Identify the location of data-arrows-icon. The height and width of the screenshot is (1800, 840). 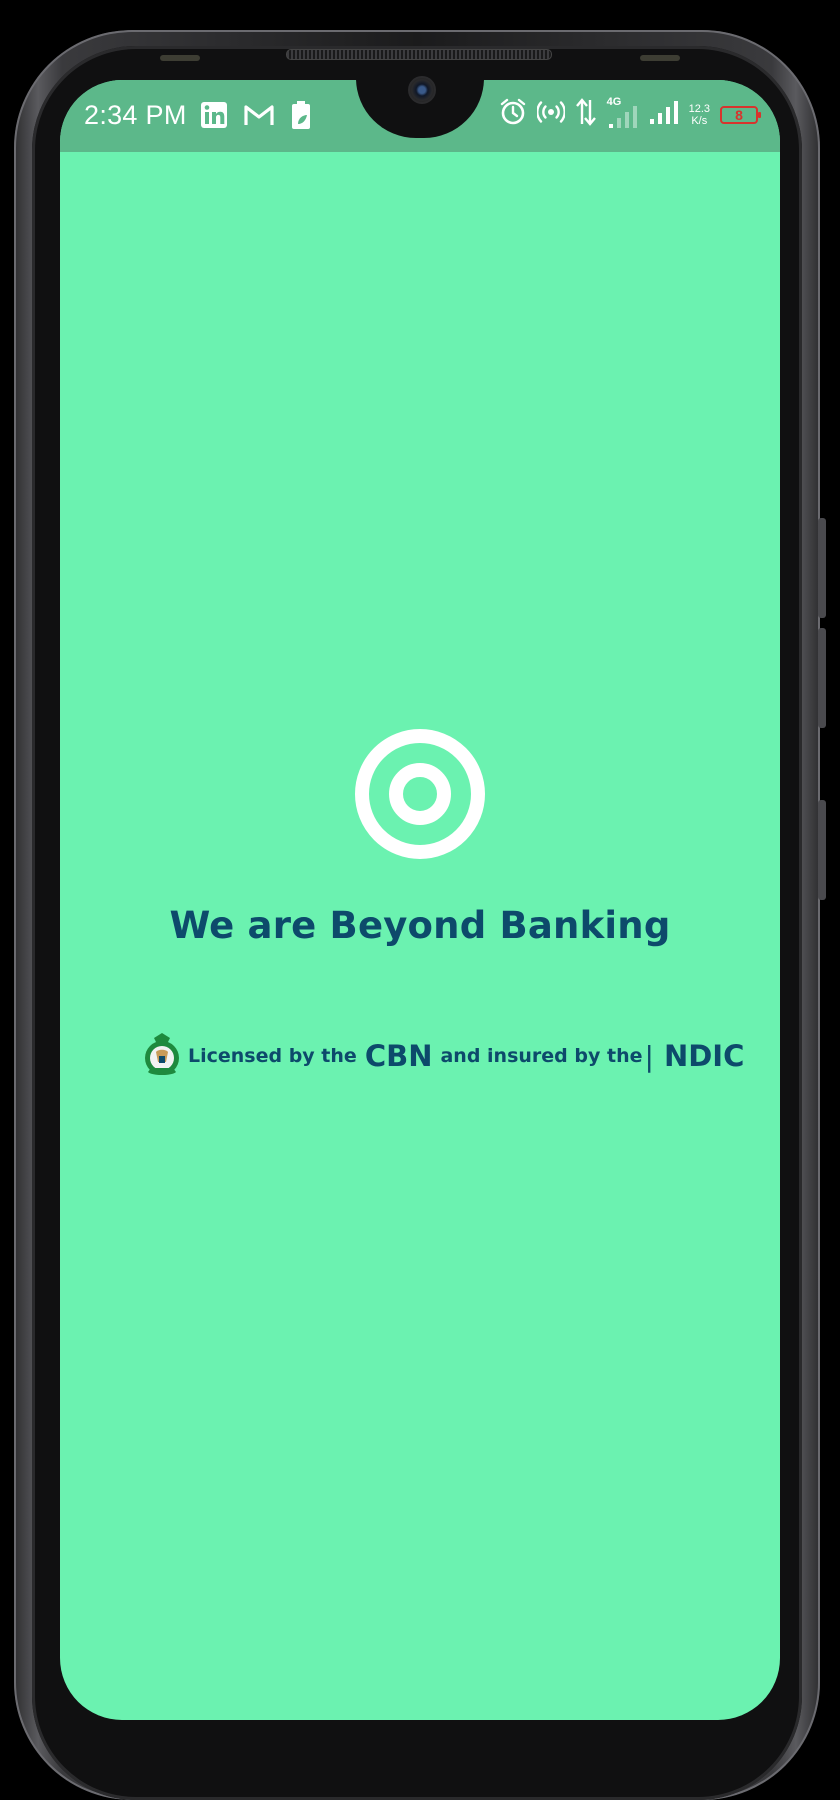
(586, 114).